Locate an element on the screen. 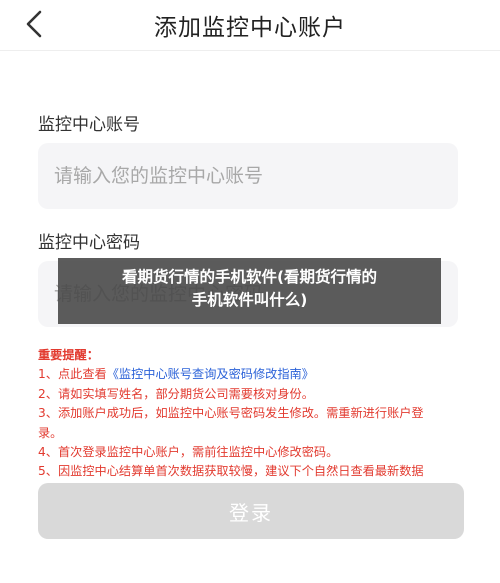 The height and width of the screenshot is (583, 500). account-input is located at coordinates (256, 176).